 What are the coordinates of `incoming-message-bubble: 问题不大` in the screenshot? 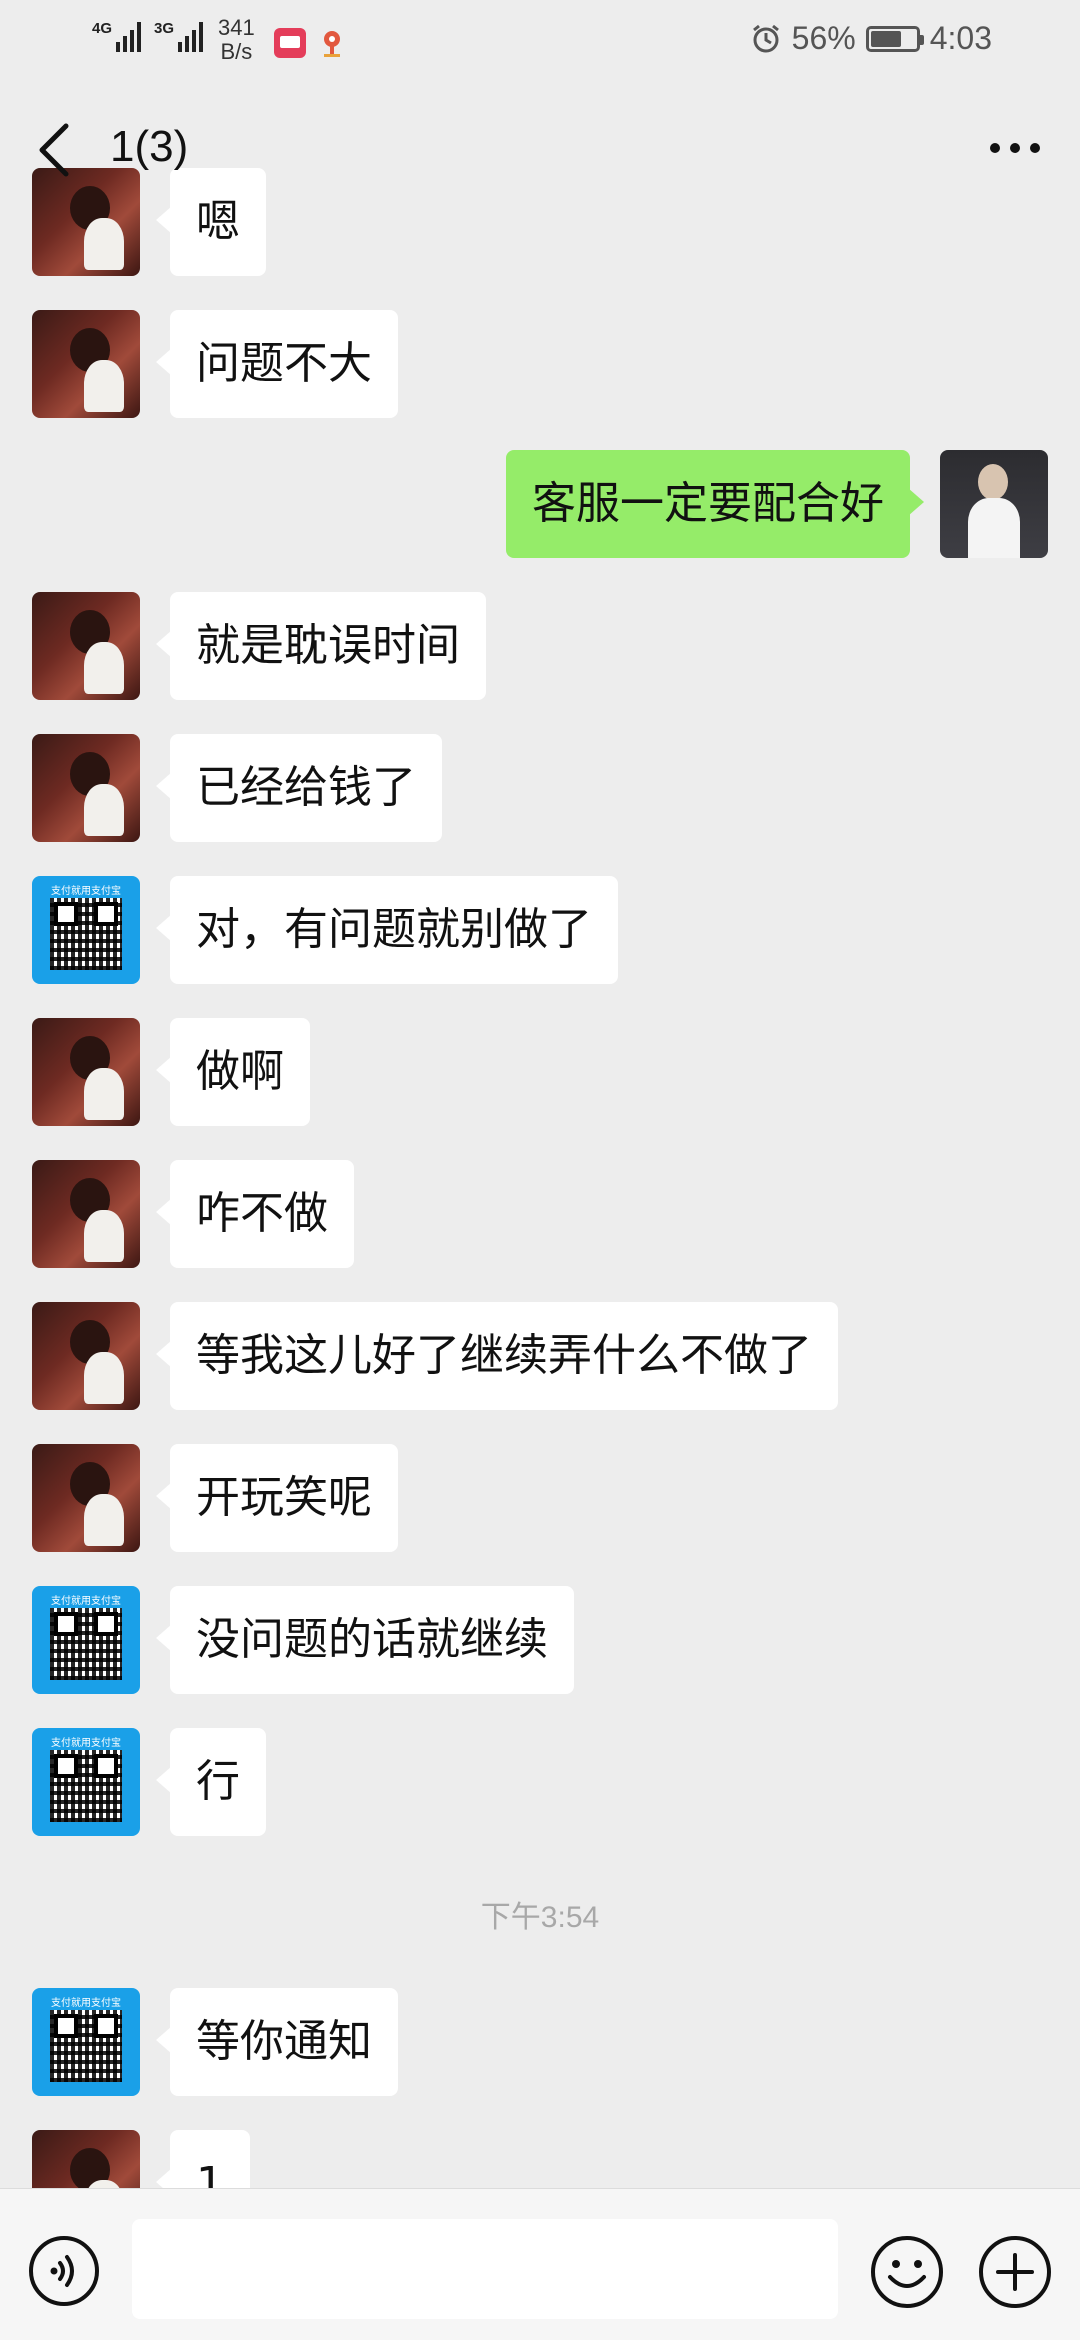 It's located at (277, 364).